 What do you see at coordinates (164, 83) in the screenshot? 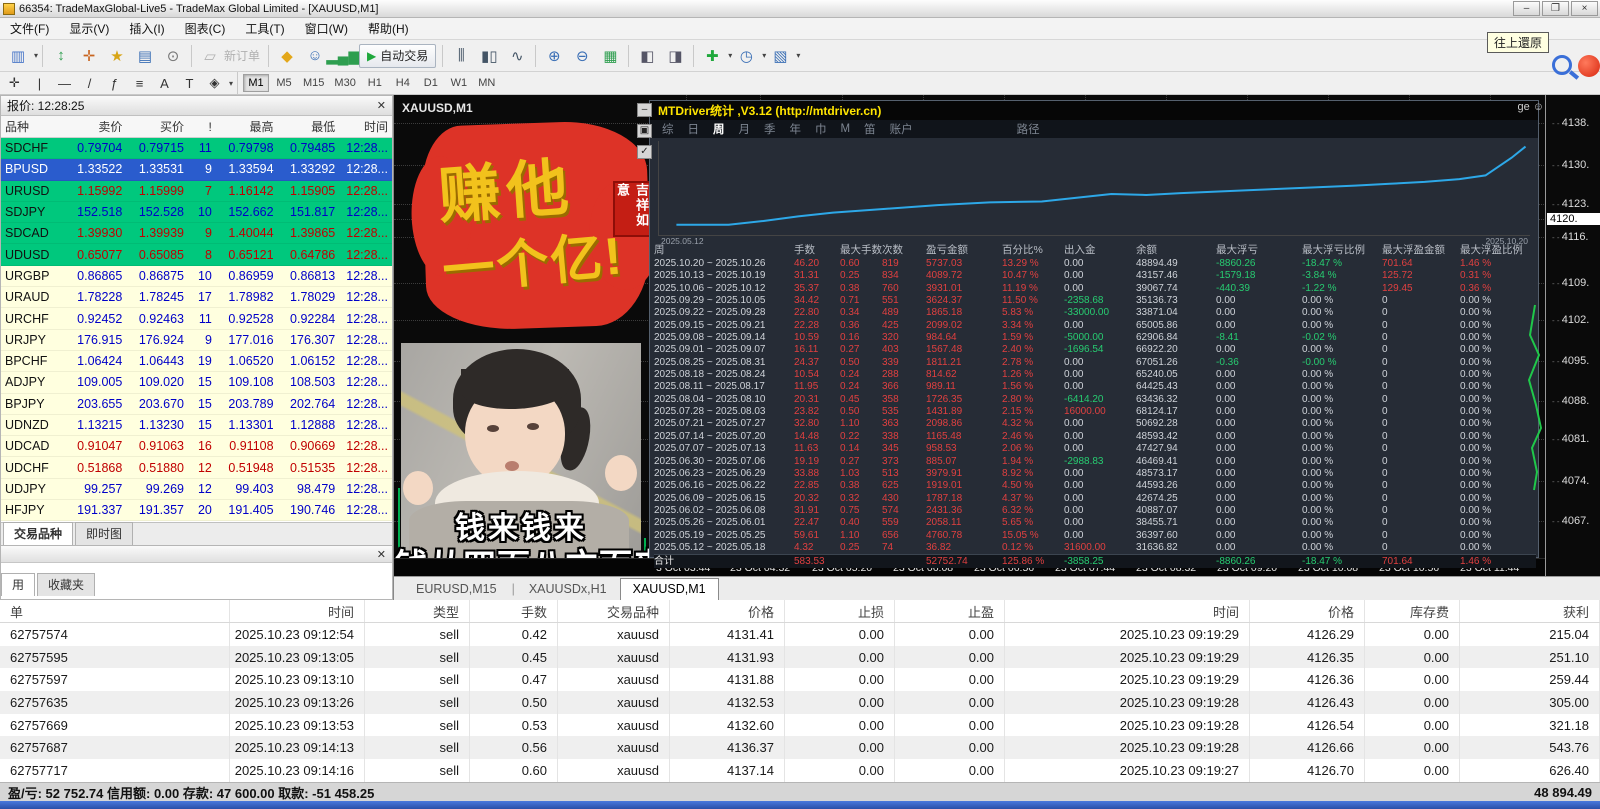
I see `text-icon: A` at bounding box center [164, 83].